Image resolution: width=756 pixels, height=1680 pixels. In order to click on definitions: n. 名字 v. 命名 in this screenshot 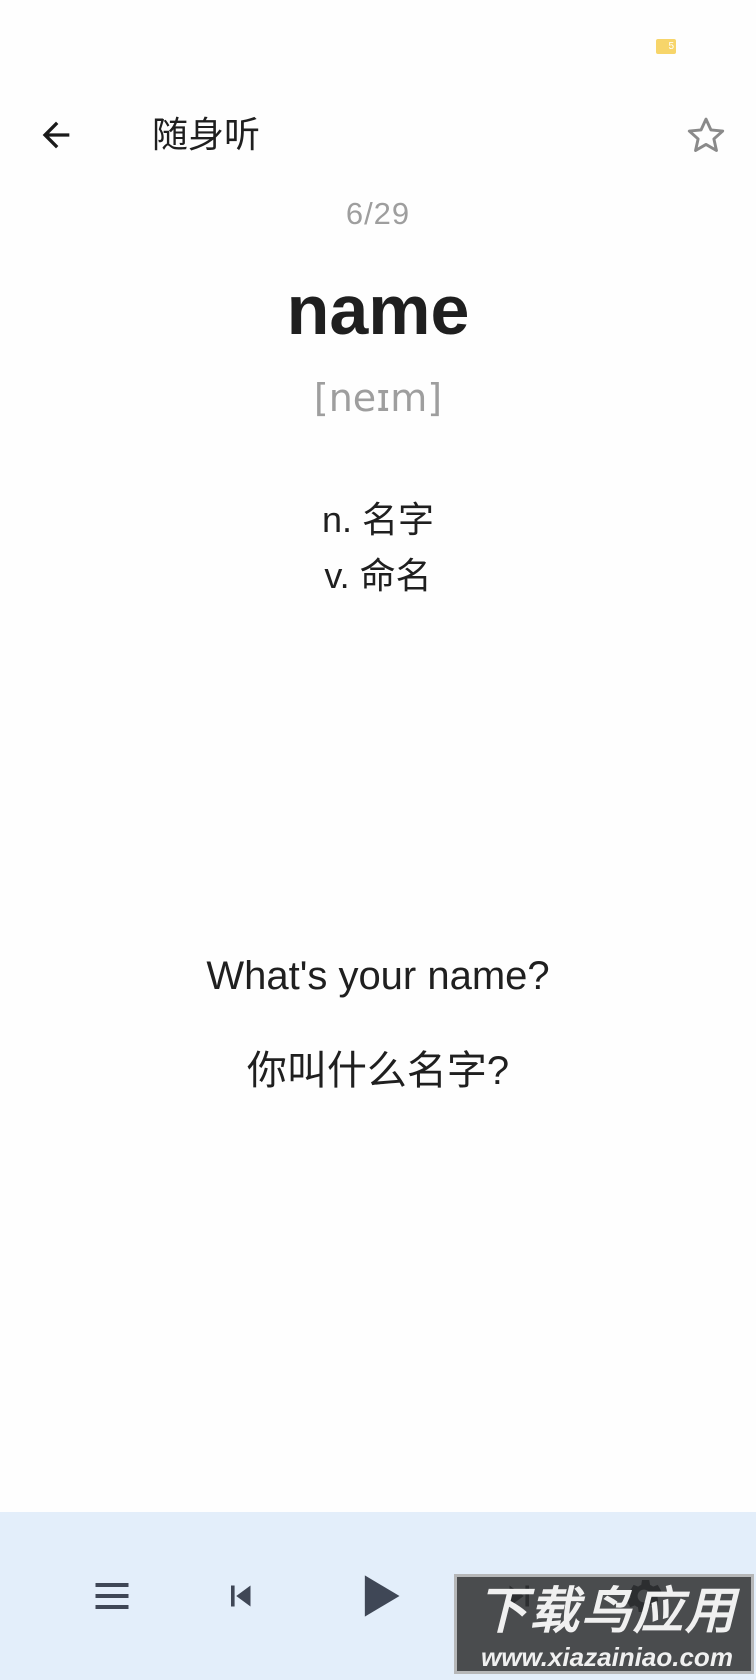, I will do `click(378, 548)`.